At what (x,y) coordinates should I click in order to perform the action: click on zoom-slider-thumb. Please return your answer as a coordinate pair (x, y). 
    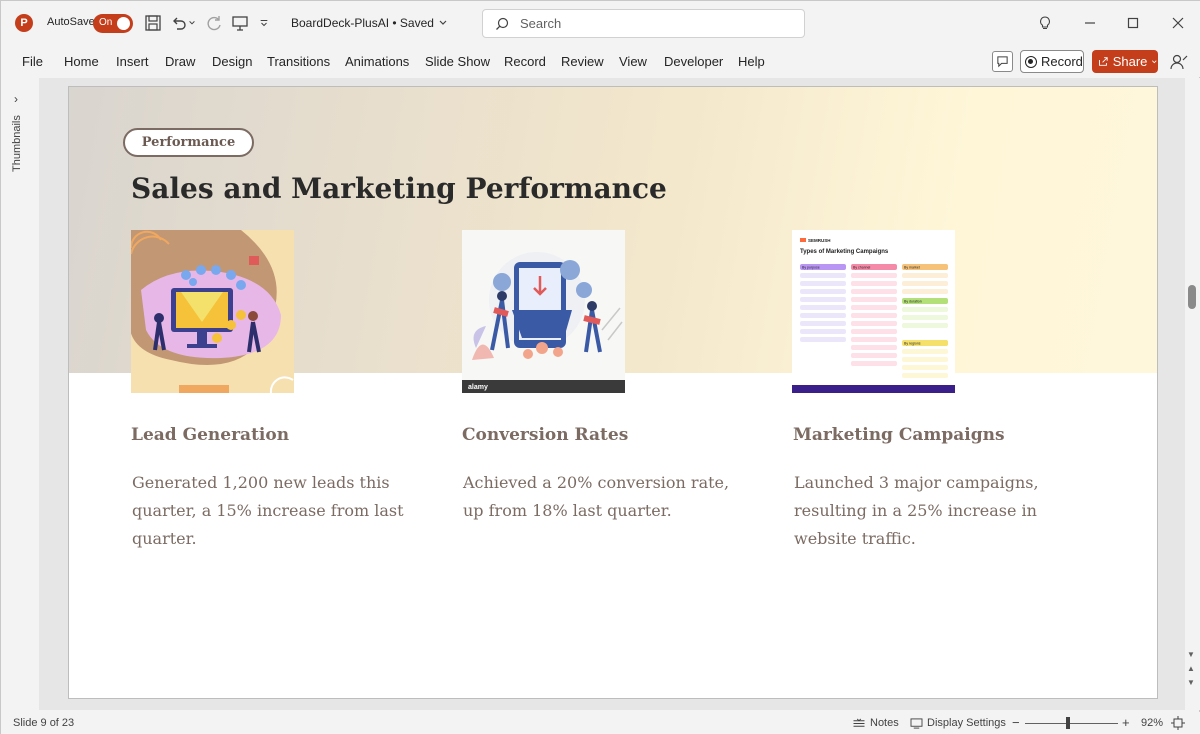
    Looking at the image, I should click on (1068, 723).